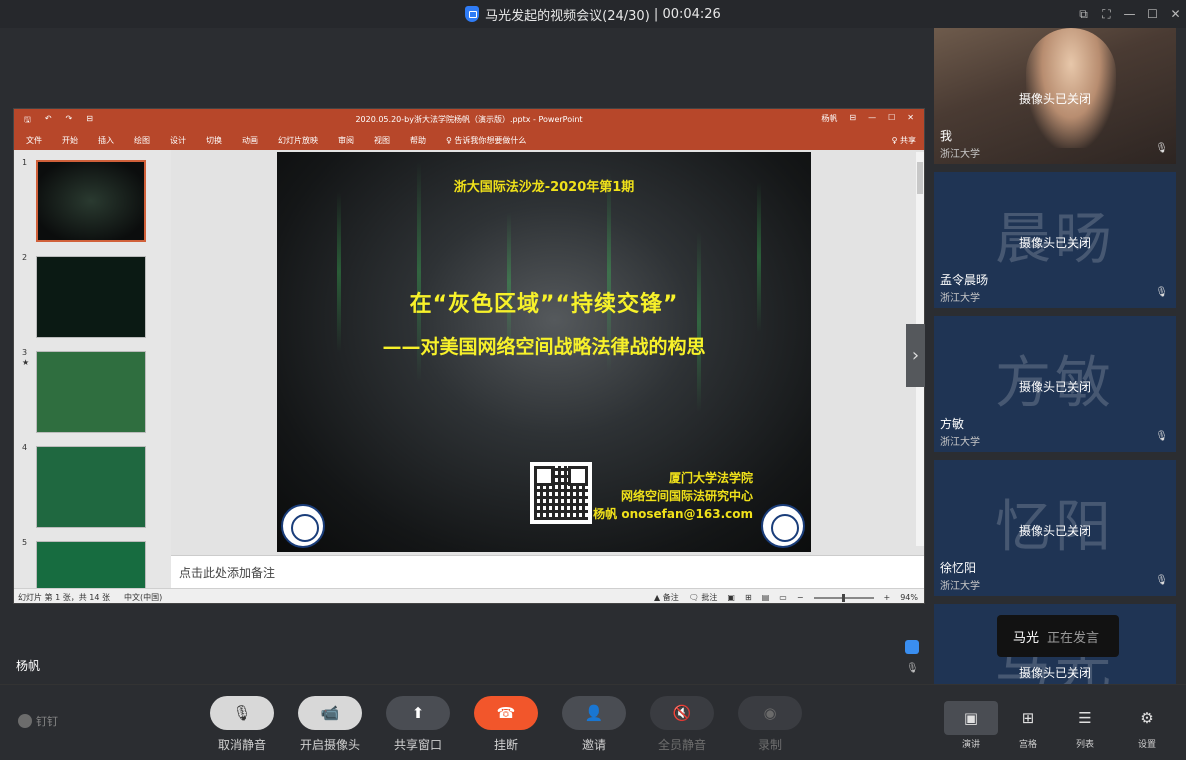 The width and height of the screenshot is (1186, 760). What do you see at coordinates (910, 118) in the screenshot?
I see `ppt-close-icon: ✕` at bounding box center [910, 118].